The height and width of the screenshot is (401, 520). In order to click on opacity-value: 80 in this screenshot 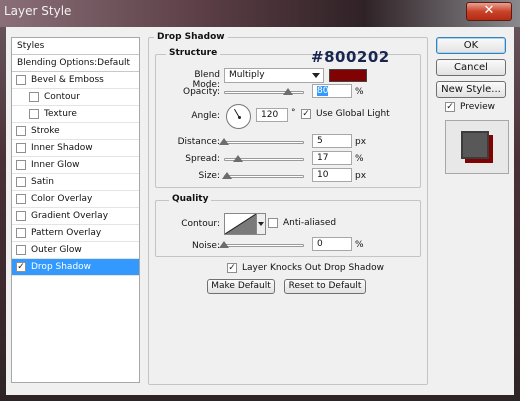, I will do `click(323, 91)`.